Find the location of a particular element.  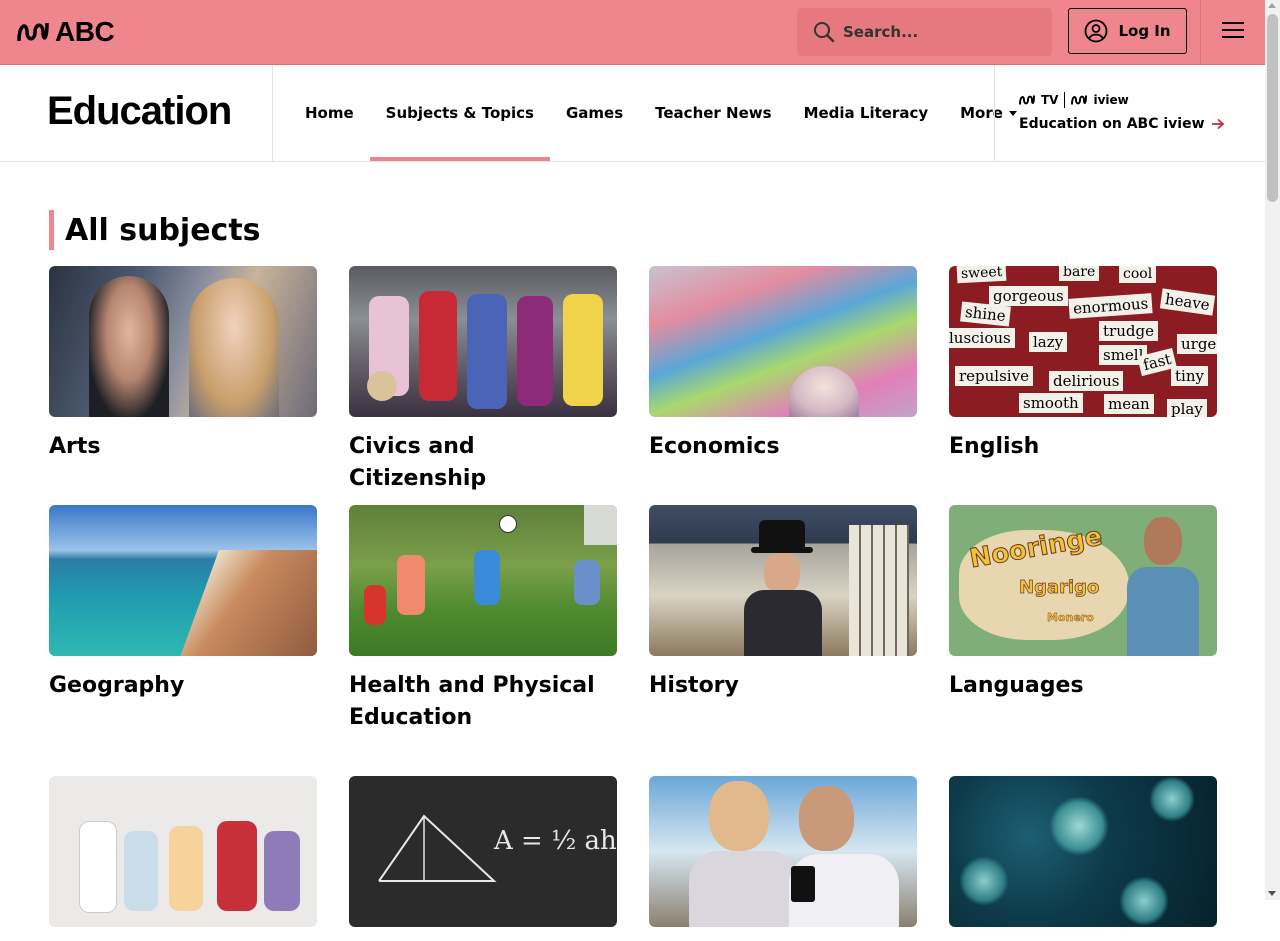

page-heading: All subjects is located at coordinates (163, 230).